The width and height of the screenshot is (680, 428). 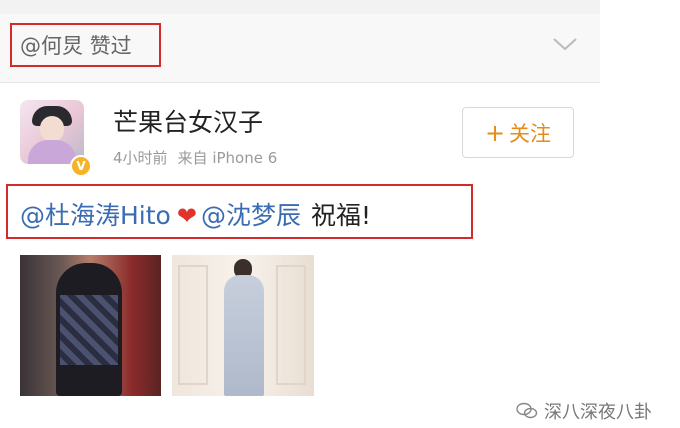 What do you see at coordinates (530, 133) in the screenshot?
I see `follow-label: 关注` at bounding box center [530, 133].